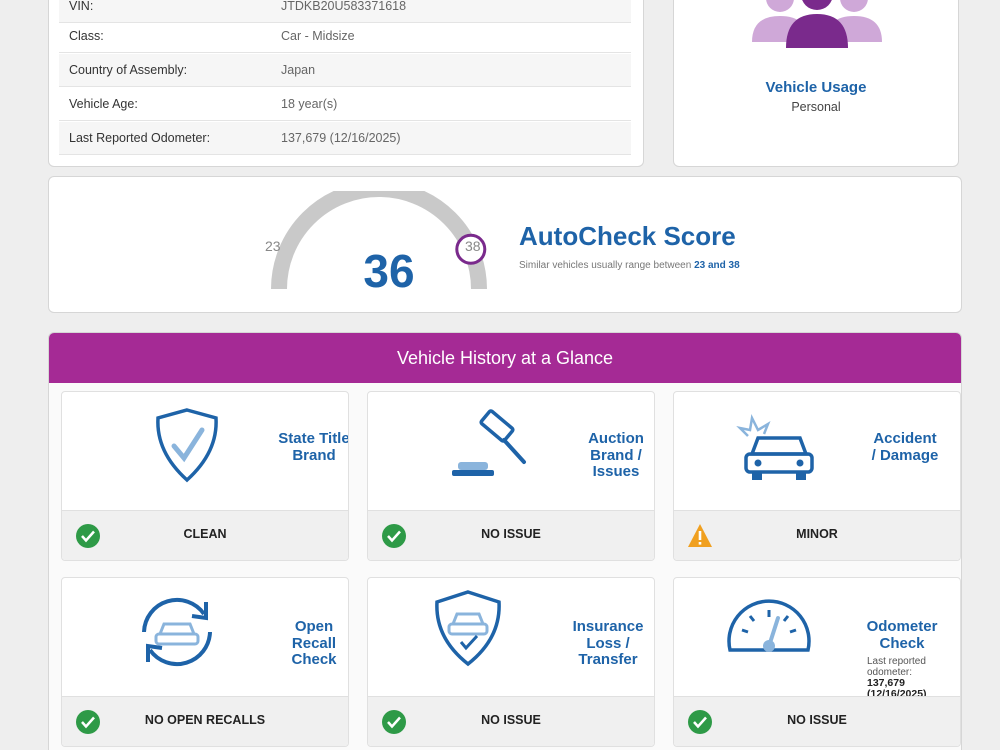 This screenshot has height=750, width=1000. Describe the element at coordinates (298, 70) in the screenshot. I see `info-value: Japan` at that location.